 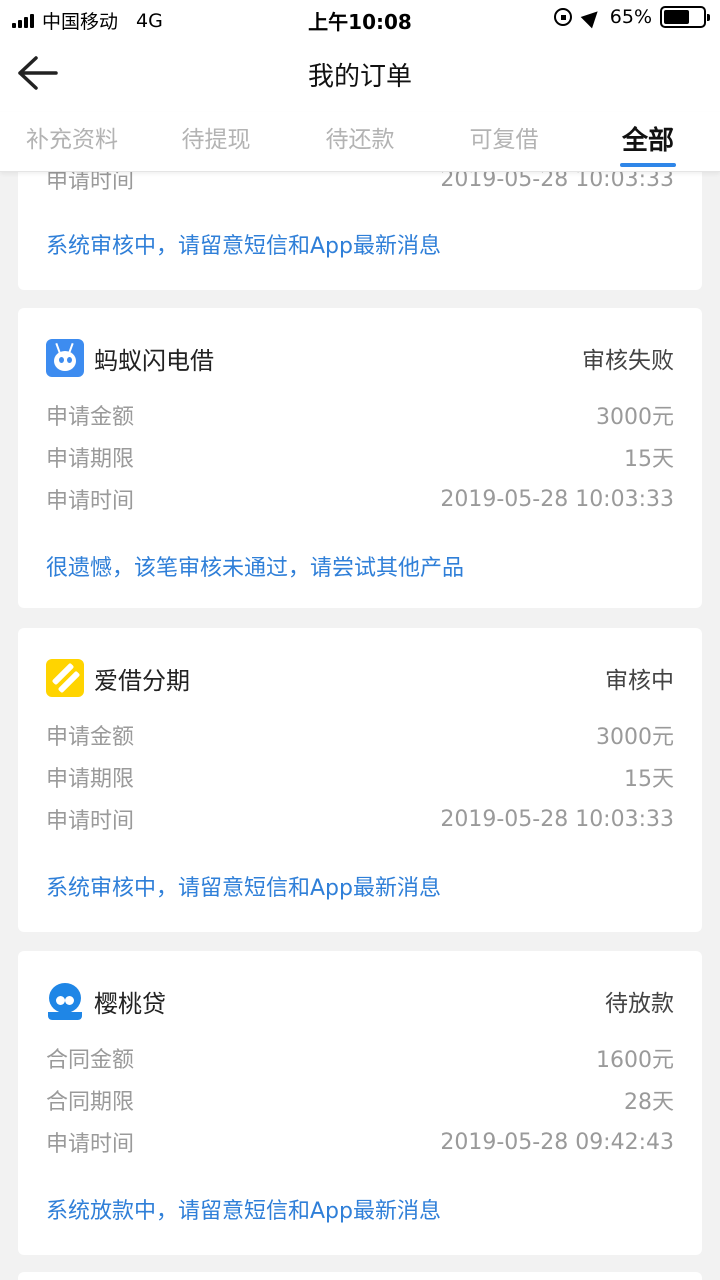 What do you see at coordinates (360, 1142) in the screenshot?
I see `order-row: 申请时间 2019-05-28 09:42:43` at bounding box center [360, 1142].